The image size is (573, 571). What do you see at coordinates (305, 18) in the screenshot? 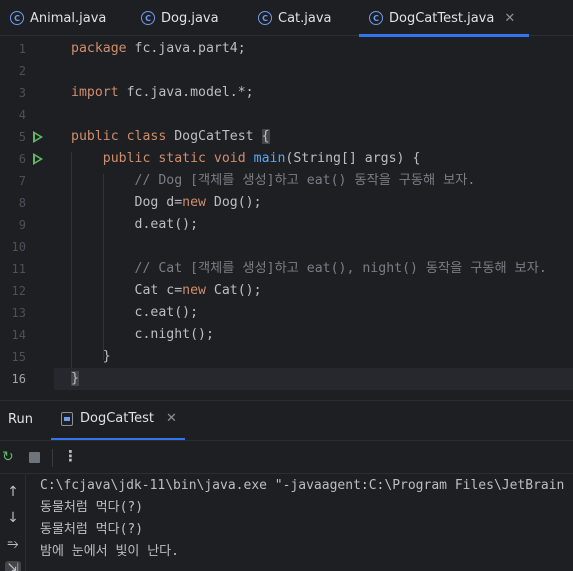
I see `tab-label: Cat.java` at bounding box center [305, 18].